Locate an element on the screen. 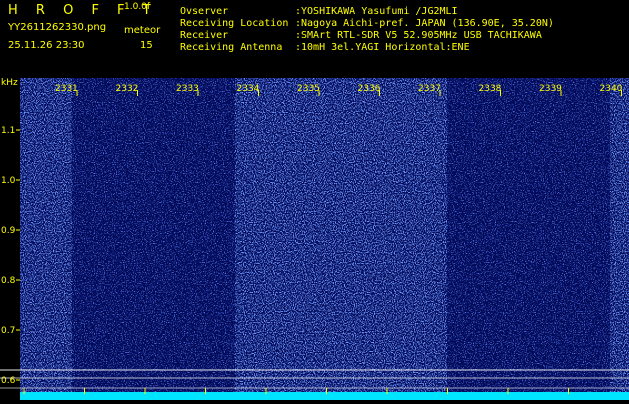 Image resolution: width=629 pixels, height=404 pixels. noise-floor is located at coordinates (324, 396).